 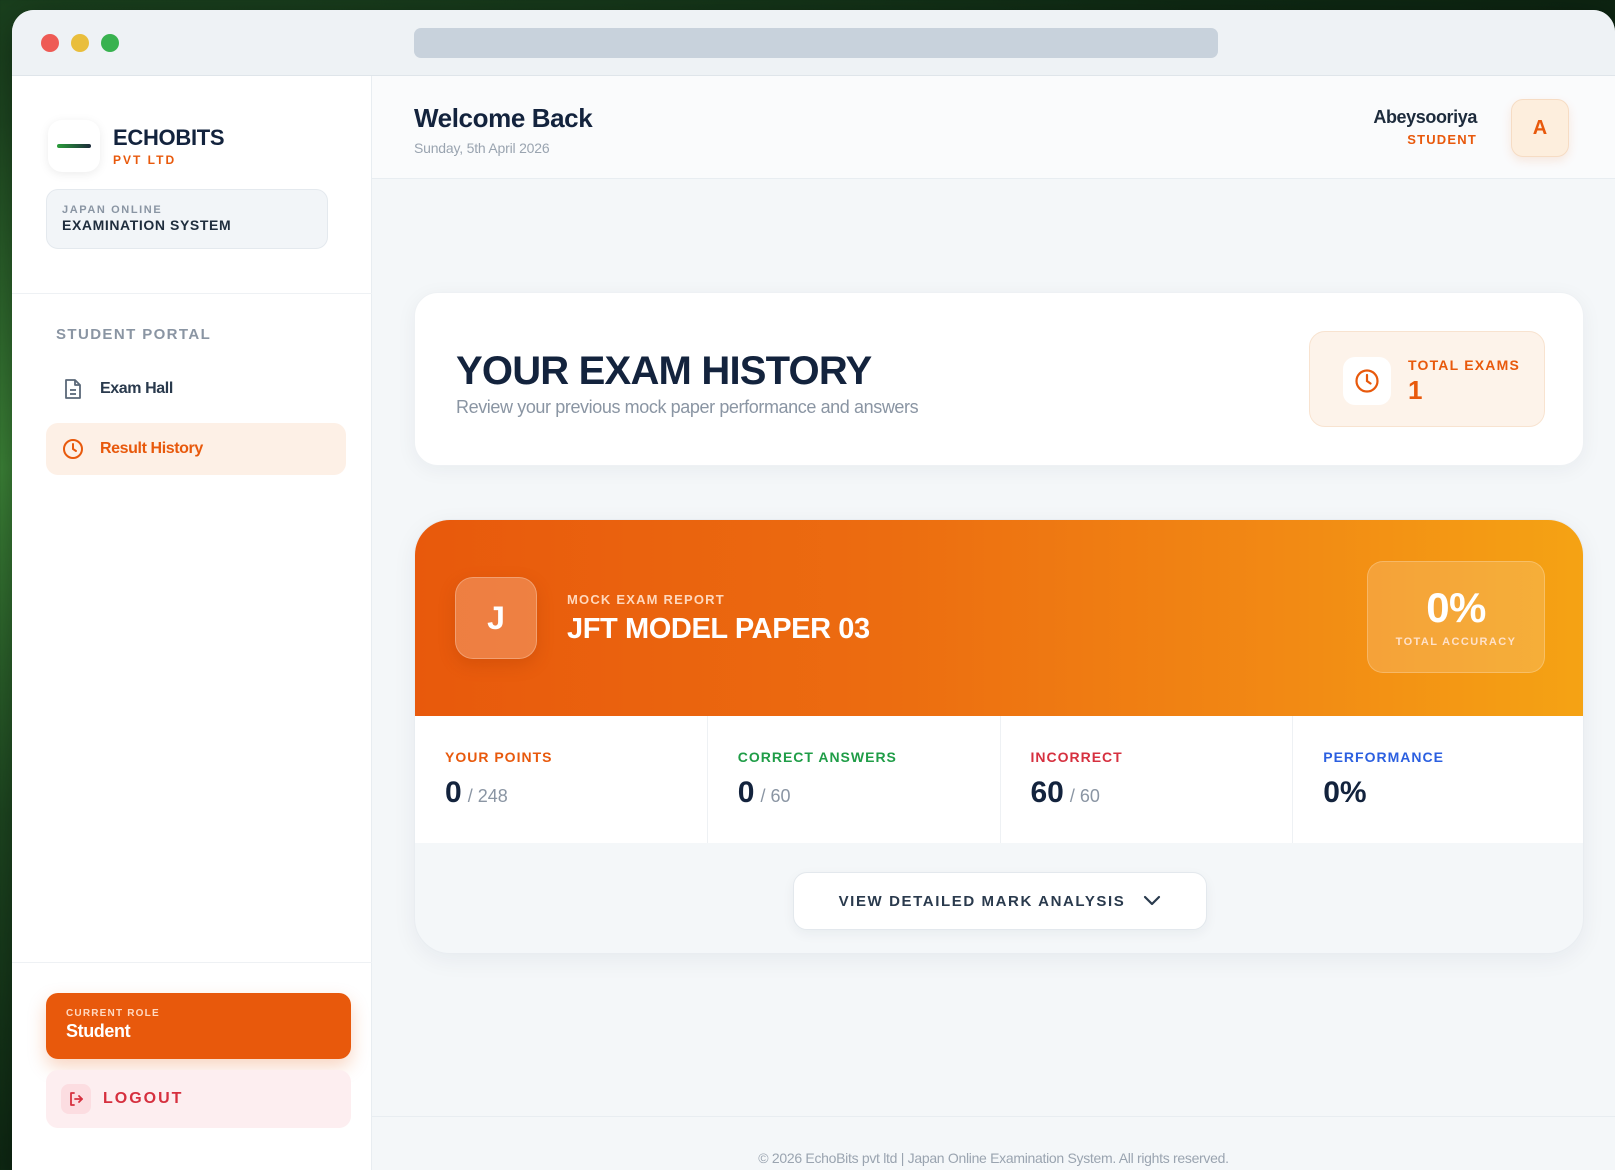 What do you see at coordinates (561, 779) in the screenshot?
I see `stat-points: YOUR POINTS 0/ 248` at bounding box center [561, 779].